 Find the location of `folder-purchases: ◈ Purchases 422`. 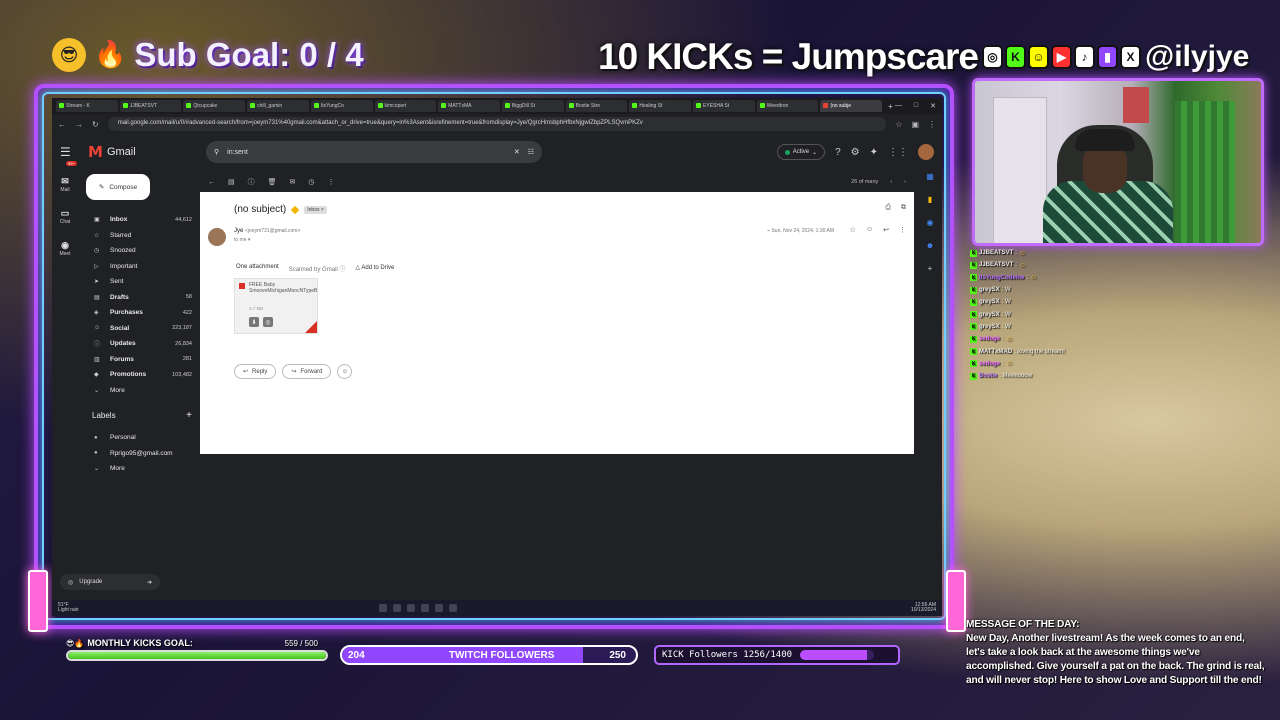

folder-purchases: ◈ Purchases 422 is located at coordinates (140, 313).